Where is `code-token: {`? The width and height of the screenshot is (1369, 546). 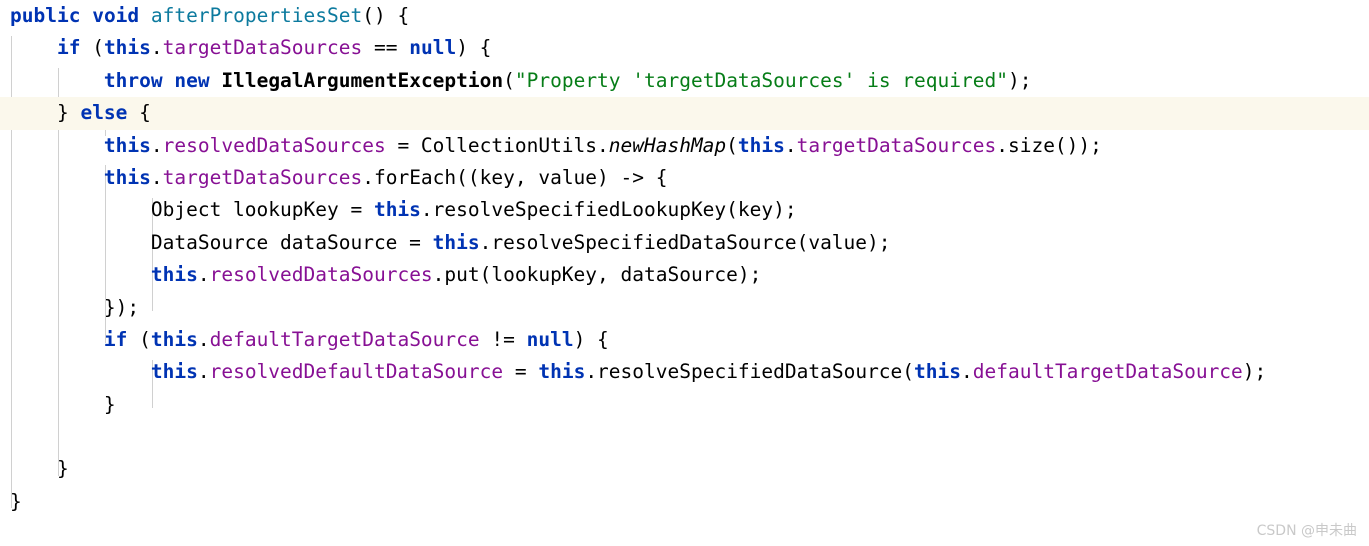 code-token: { is located at coordinates (139, 113).